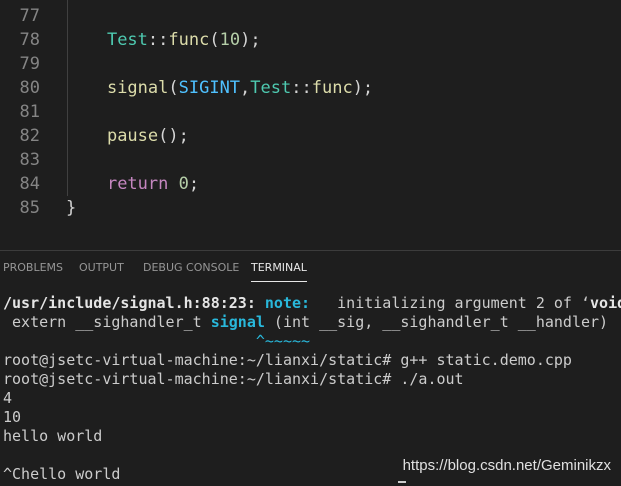  What do you see at coordinates (29, 88) in the screenshot?
I see `line-number: 80` at bounding box center [29, 88].